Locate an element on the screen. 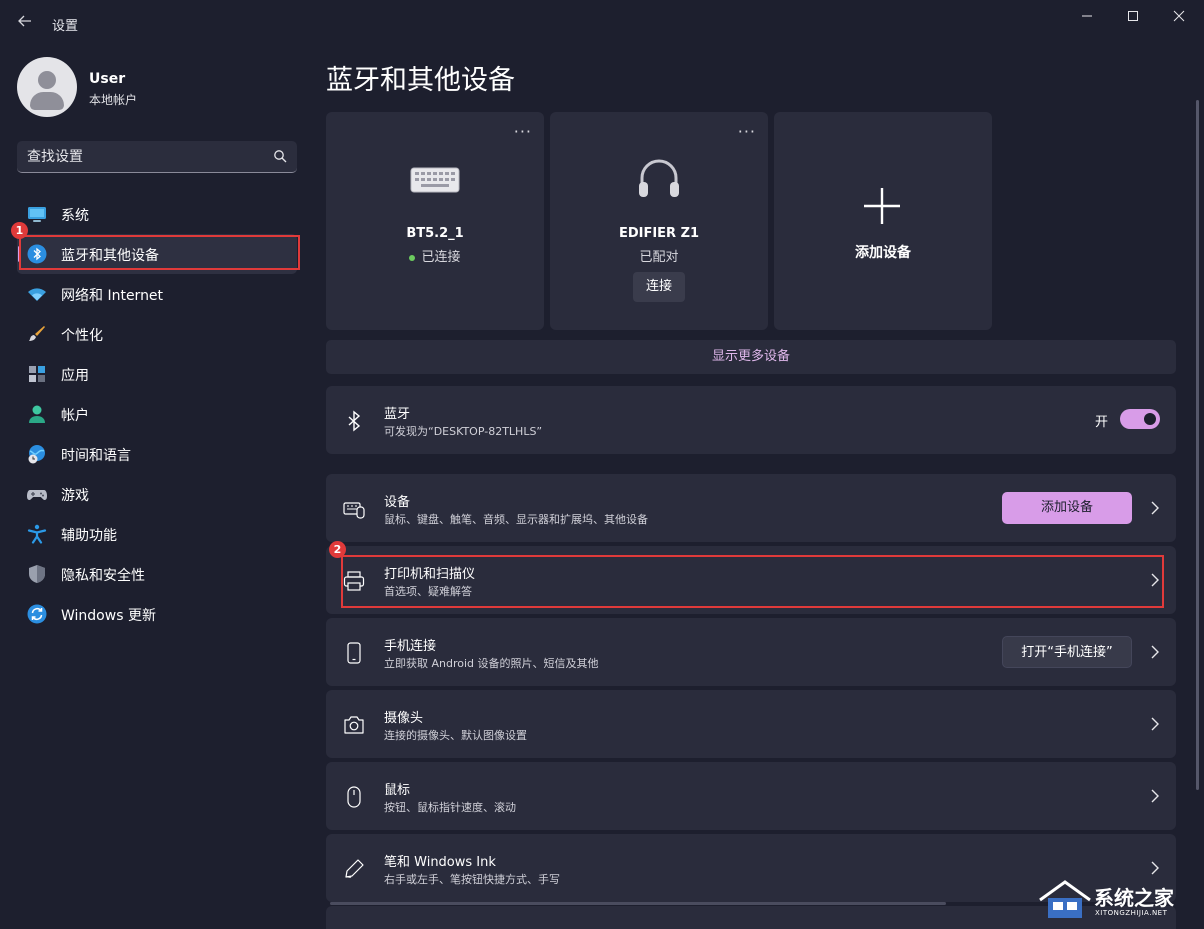  add-device-label: 添加设备 is located at coordinates (883, 253).